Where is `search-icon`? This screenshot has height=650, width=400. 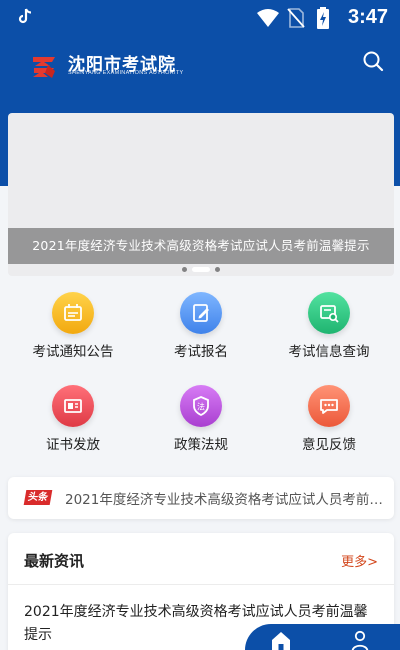 search-icon is located at coordinates (373, 61).